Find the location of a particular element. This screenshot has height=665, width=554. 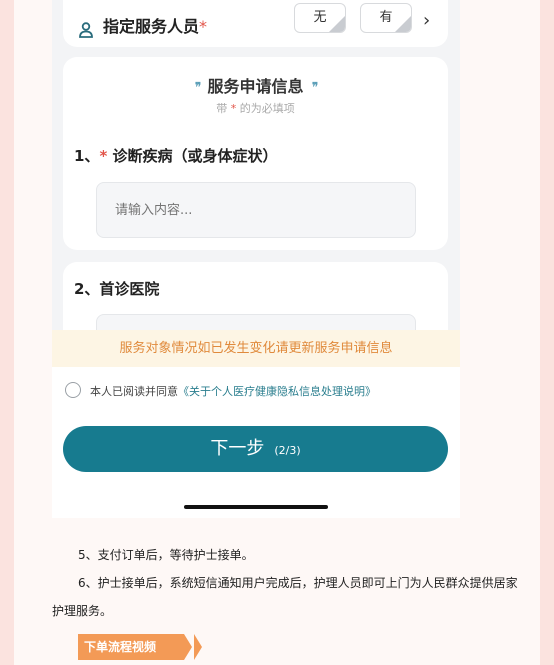

agreement-row: 本人已阅读并同意《关于个人医疗健康隐私信息处理说明》 is located at coordinates (256, 394).